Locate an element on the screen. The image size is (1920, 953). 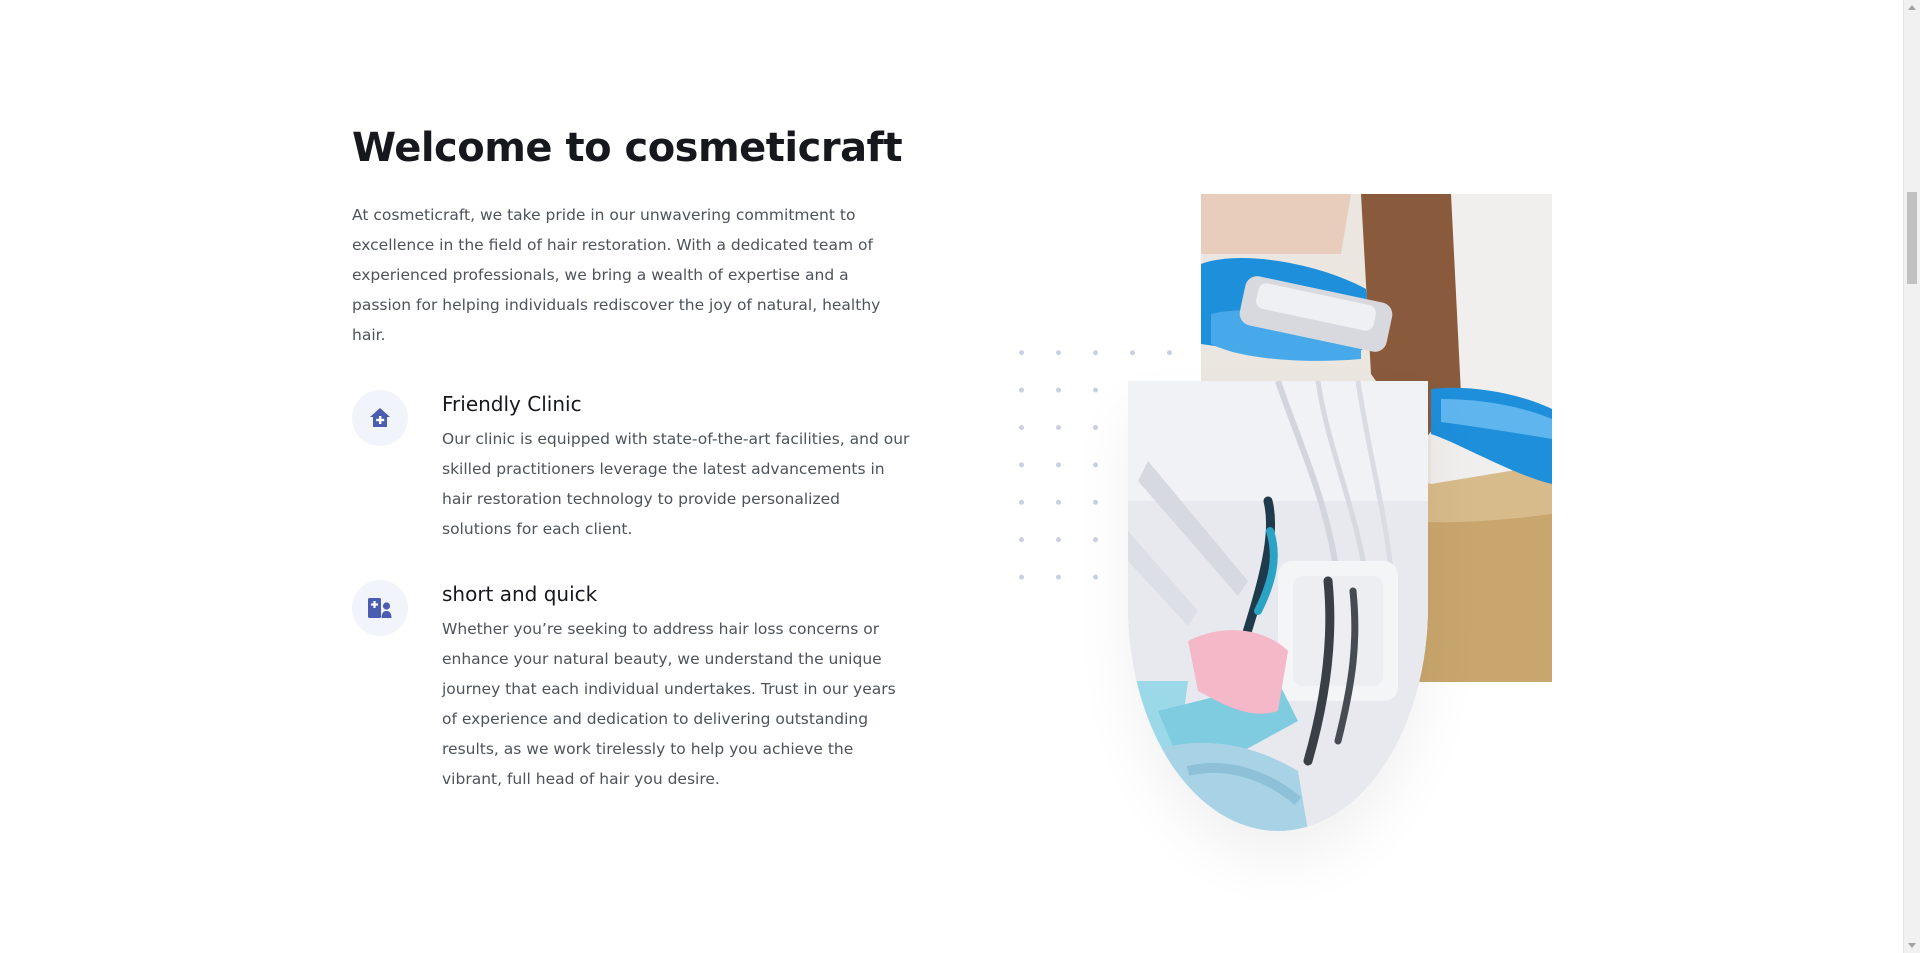
scrollbar-thumb is located at coordinates (1912, 238).